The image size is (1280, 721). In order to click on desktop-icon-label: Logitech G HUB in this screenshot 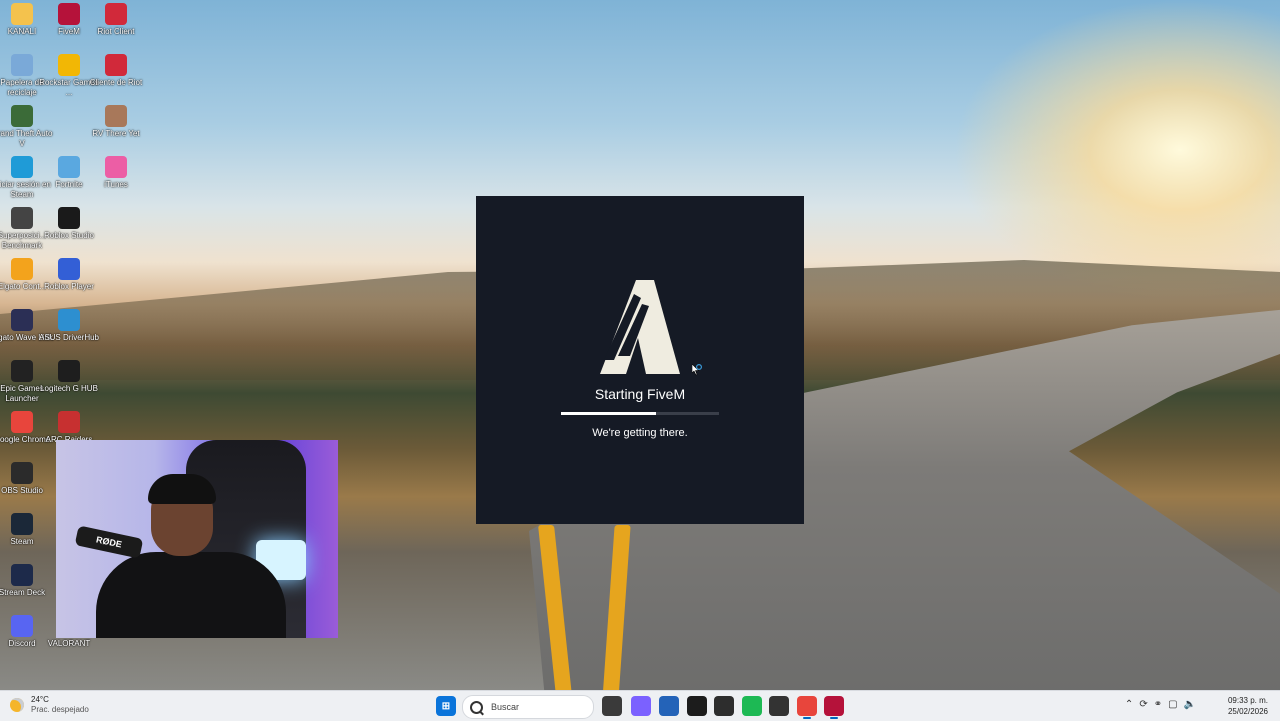, I will do `click(69, 388)`.